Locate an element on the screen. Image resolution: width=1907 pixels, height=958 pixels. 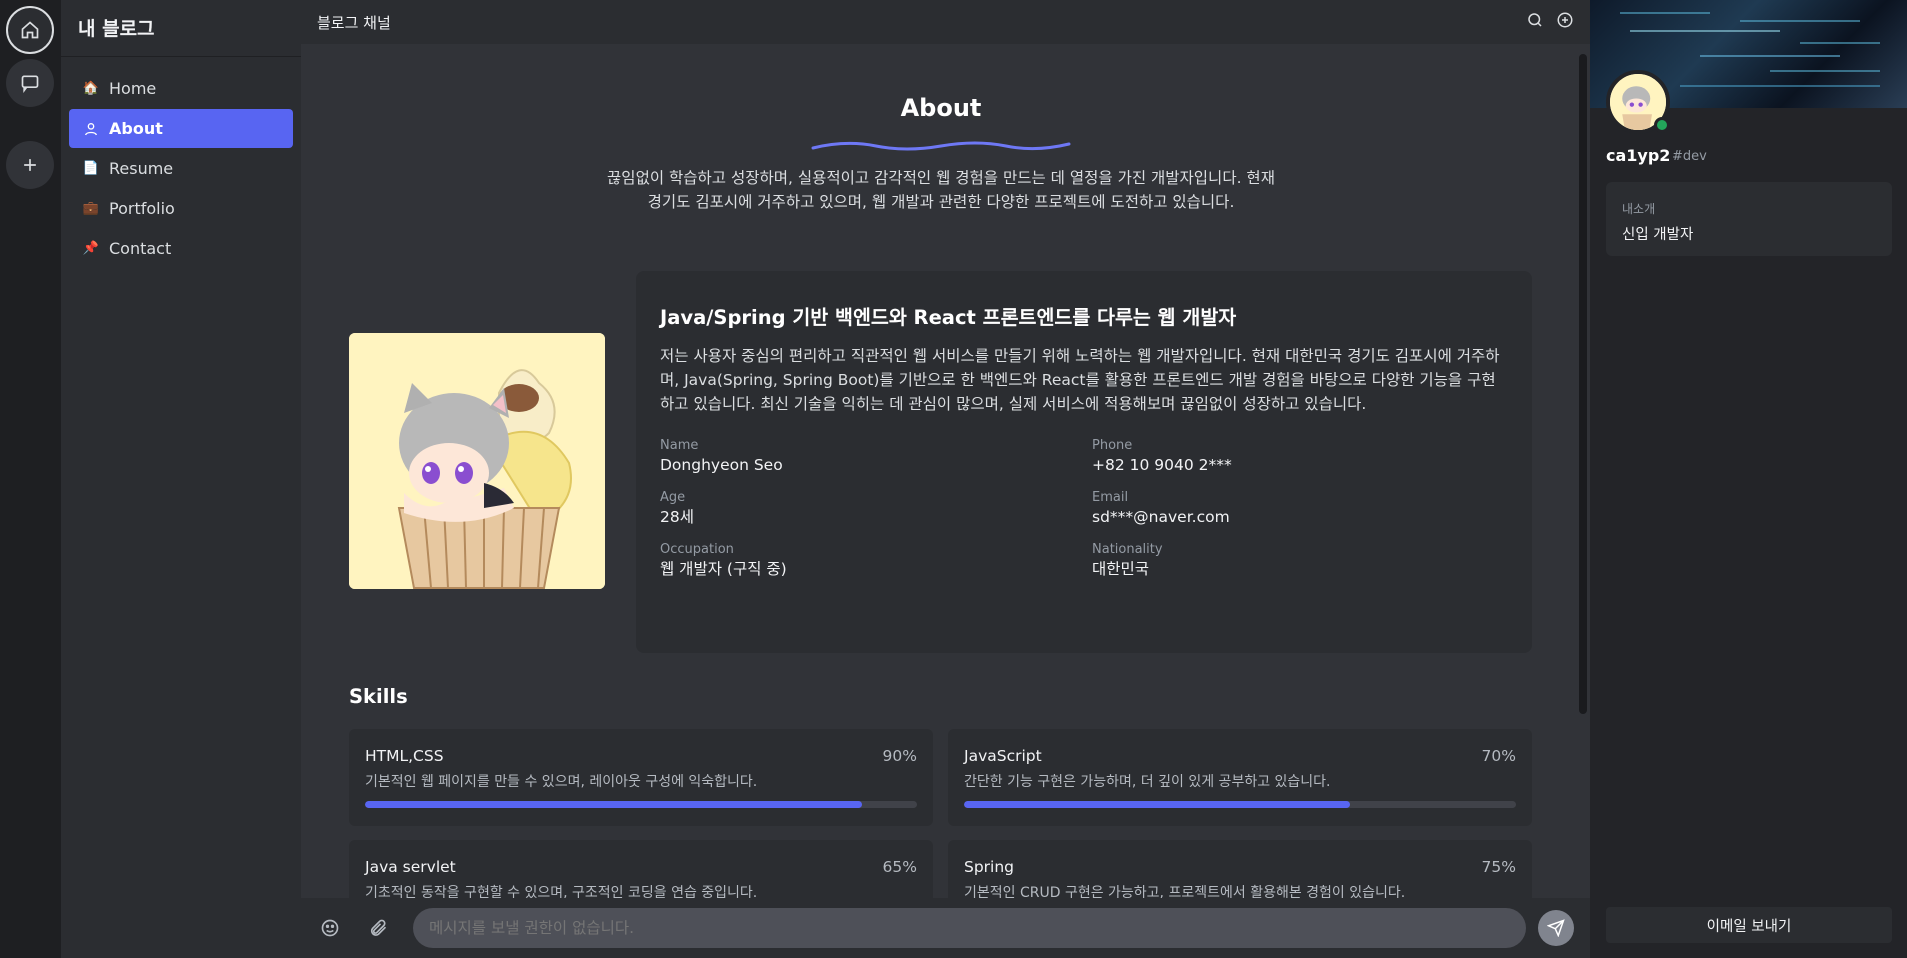
bio-value: 신입 개발자 is located at coordinates (1658, 235).